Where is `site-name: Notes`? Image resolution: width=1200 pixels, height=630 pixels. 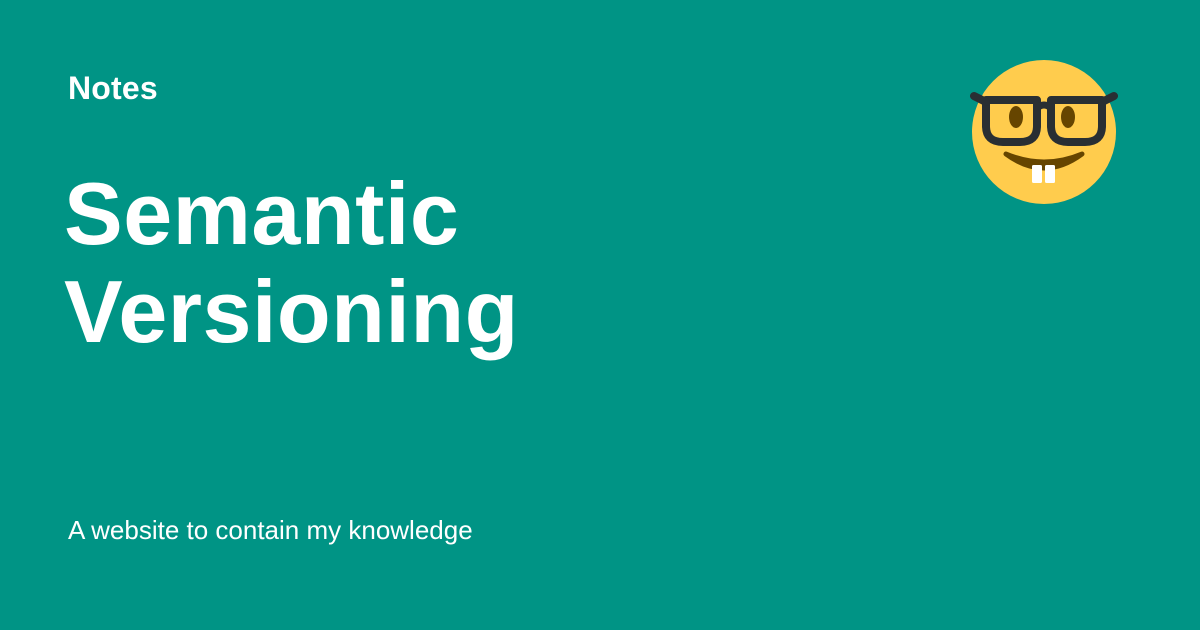 site-name: Notes is located at coordinates (113, 88).